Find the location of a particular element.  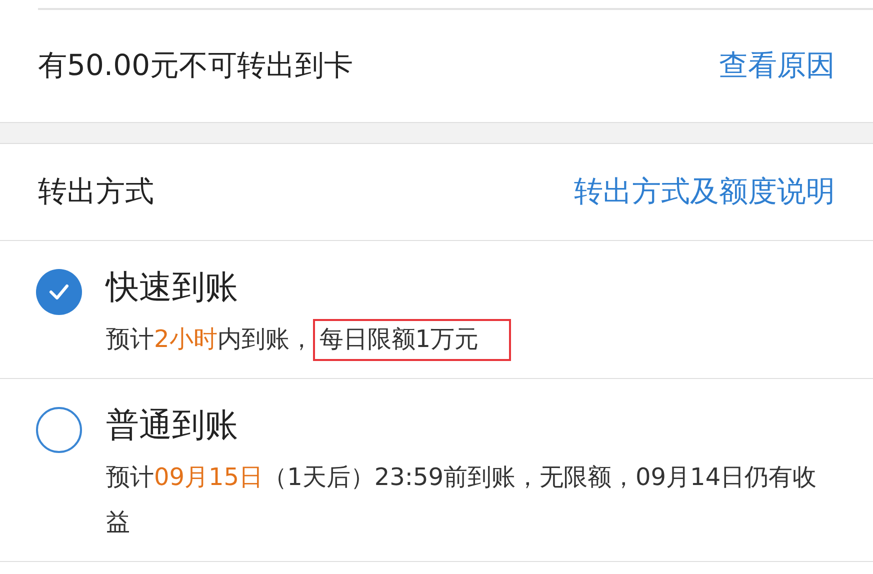

option-title: 普通到账 is located at coordinates (172, 425).